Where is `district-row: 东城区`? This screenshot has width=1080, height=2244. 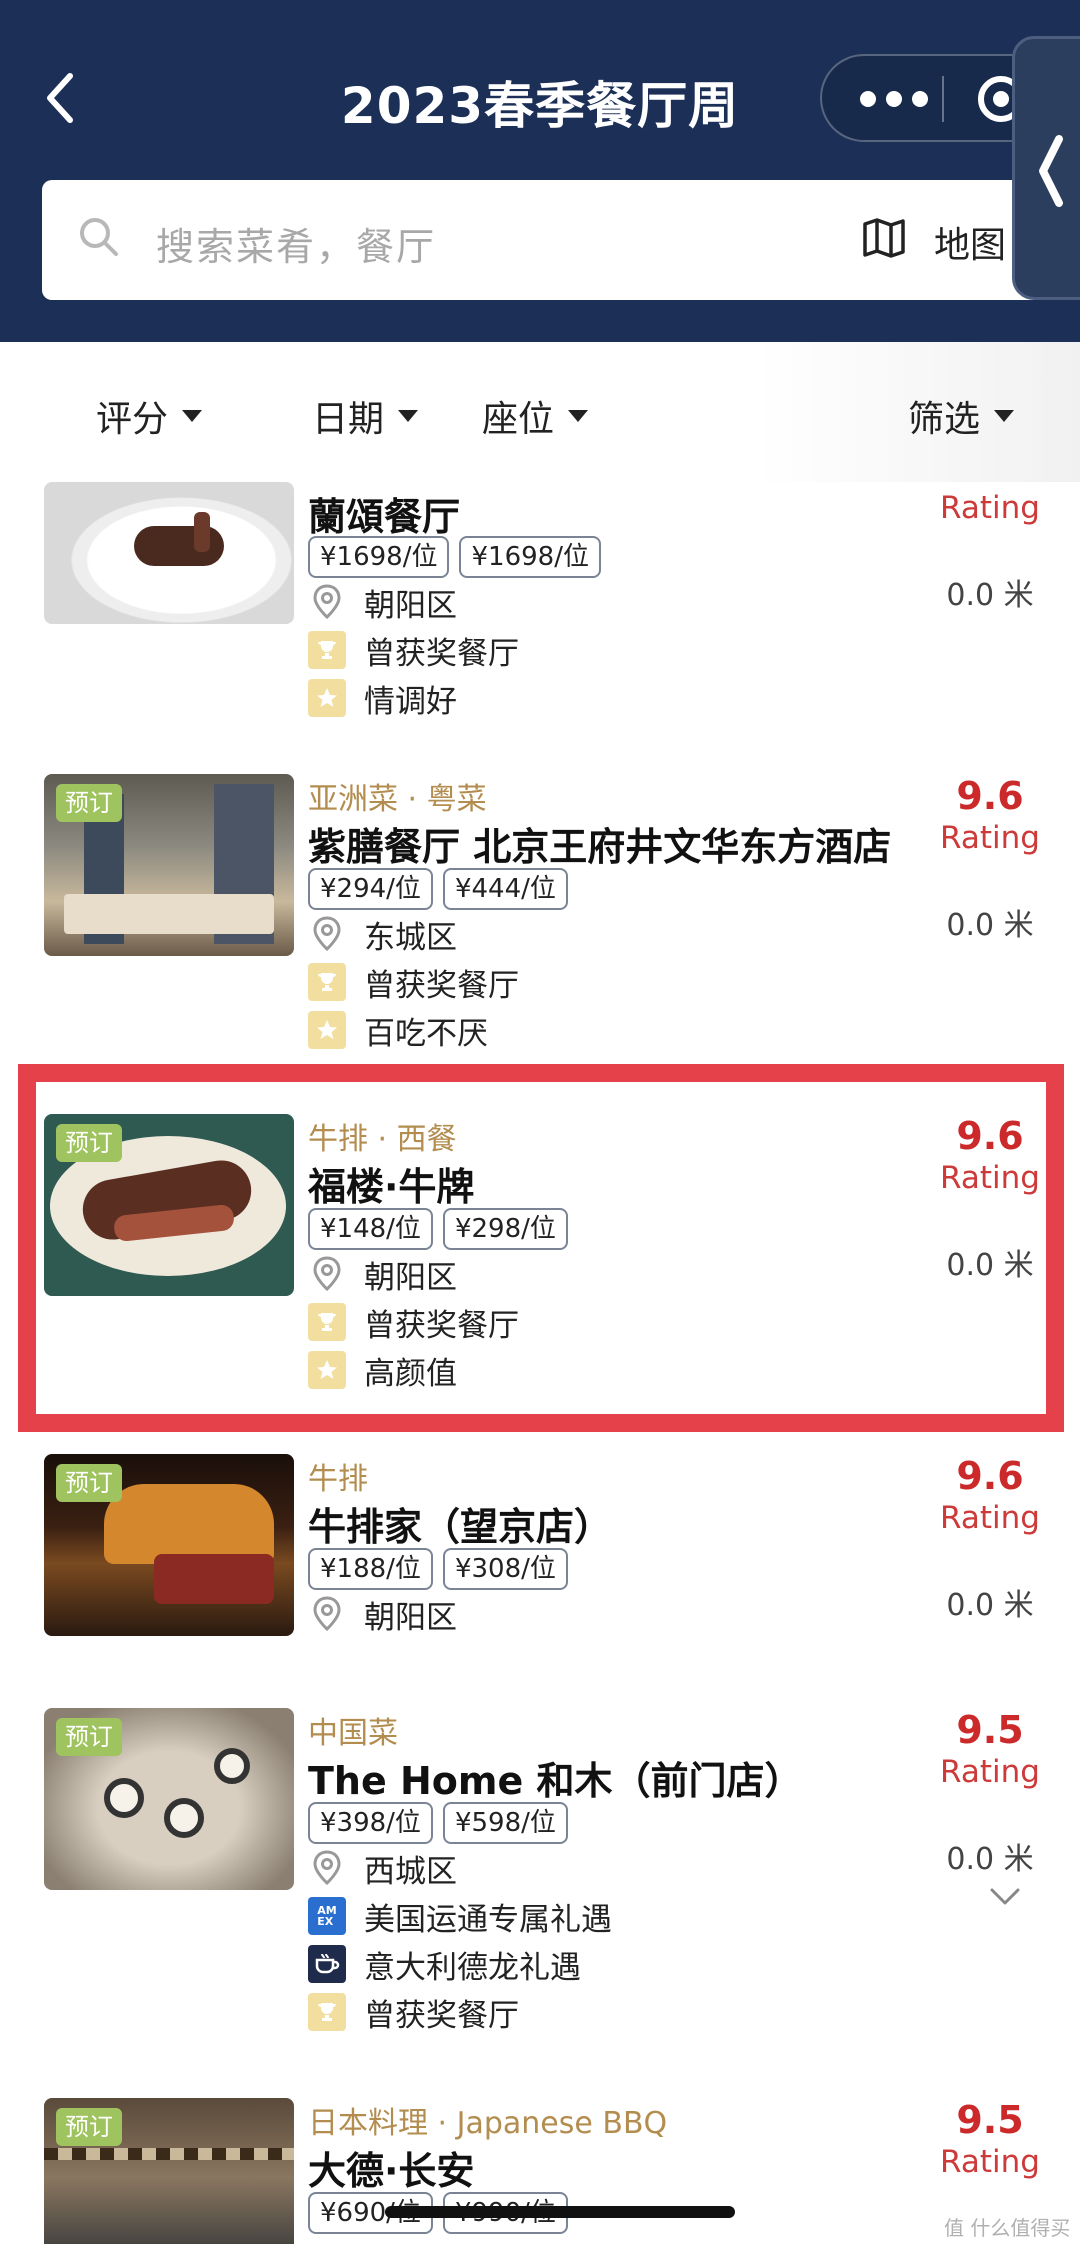 district-row: 东城区 is located at coordinates (382, 935).